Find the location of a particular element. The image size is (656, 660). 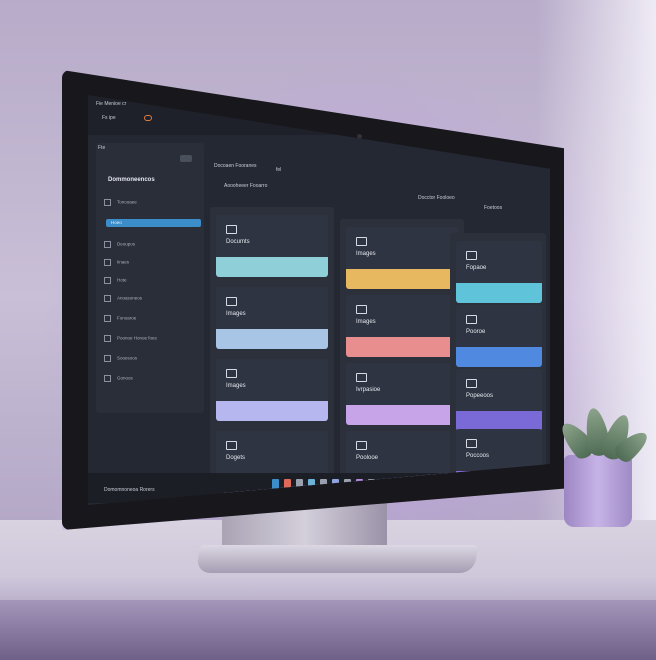

sidebar-item: Fonoaroe is located at coordinates (120, 318).